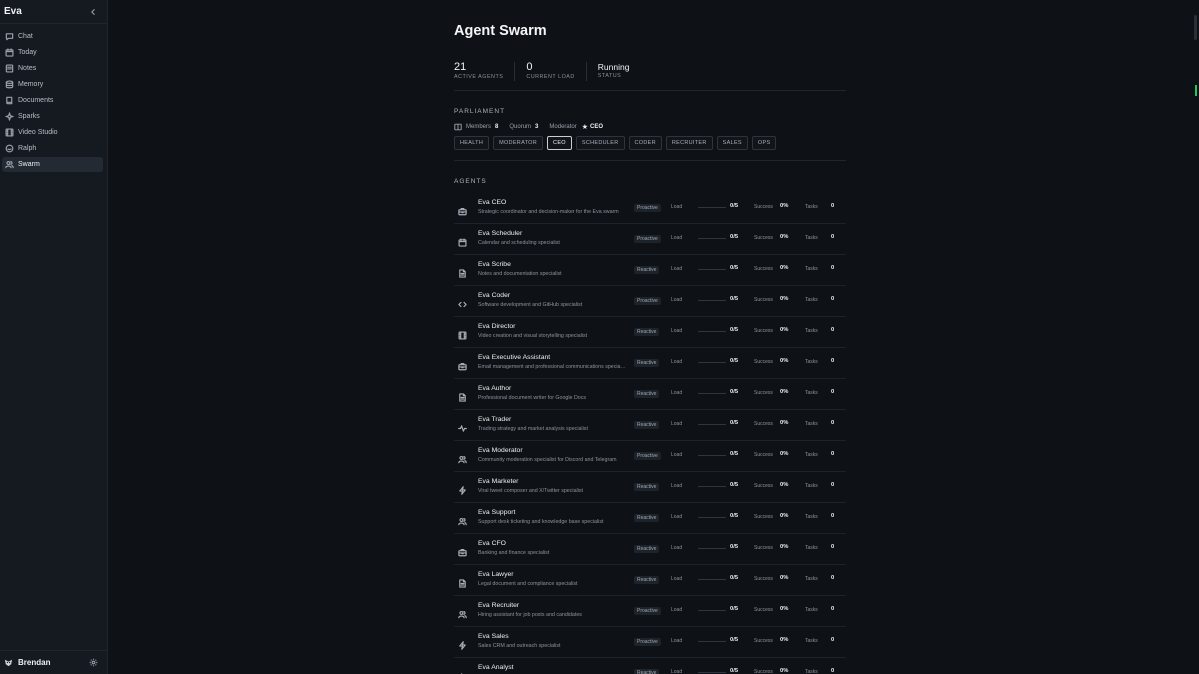  I want to click on chip-recruiter: RECRUITER, so click(689, 143).